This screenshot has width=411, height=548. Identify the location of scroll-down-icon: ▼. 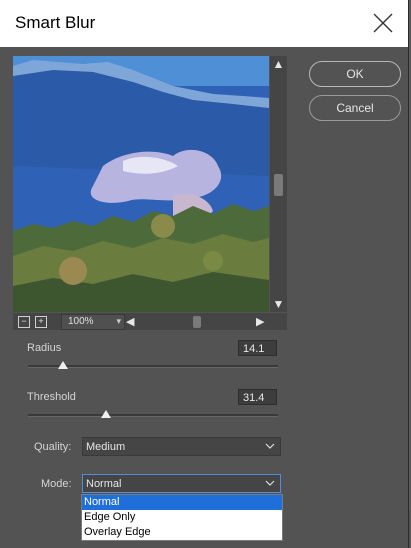
(278, 304).